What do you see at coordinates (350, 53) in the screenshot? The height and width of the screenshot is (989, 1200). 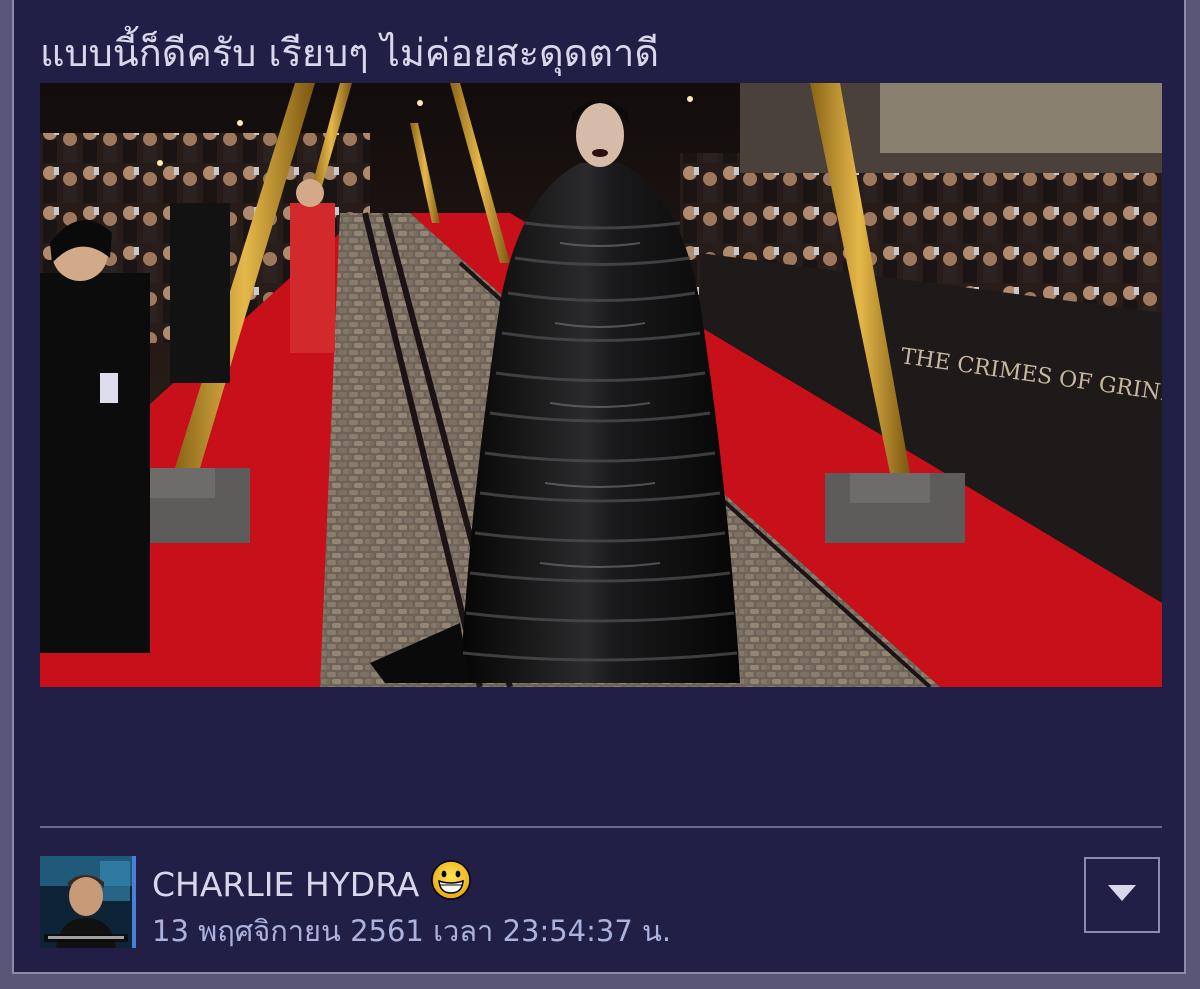 I see `comment-text: แบบนี้ก็ดีครับ เรียบๆ ไม่ค่อยสะดุดตาดี` at bounding box center [350, 53].